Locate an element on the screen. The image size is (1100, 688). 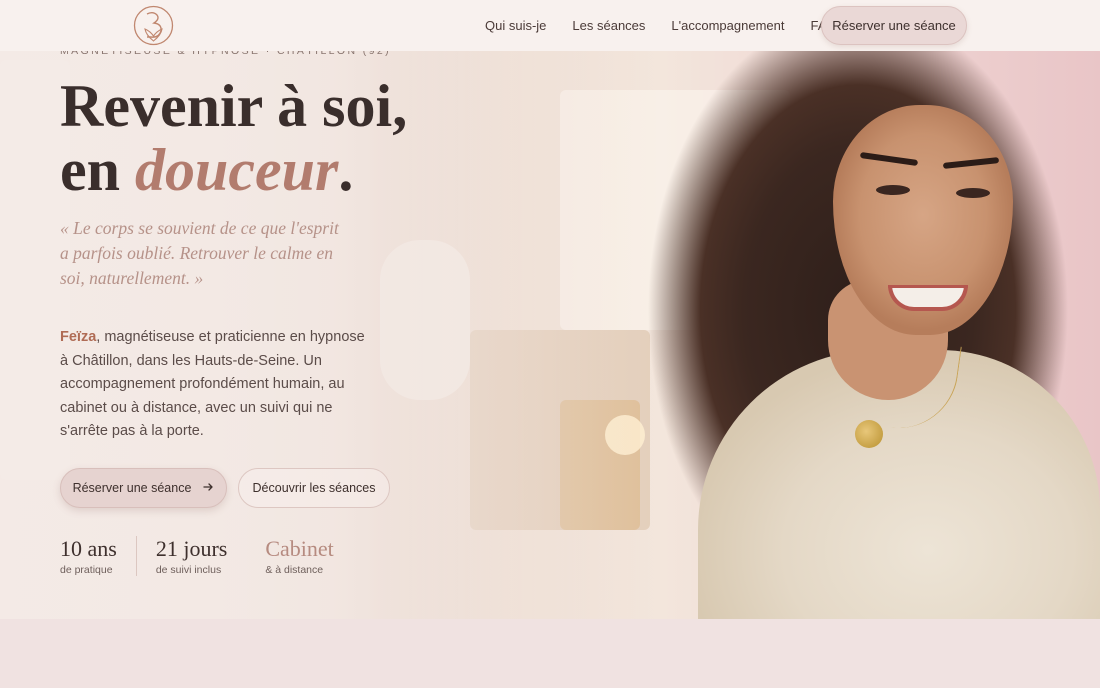
book-session-button: Réserver une séance is located at coordinates (143, 488).